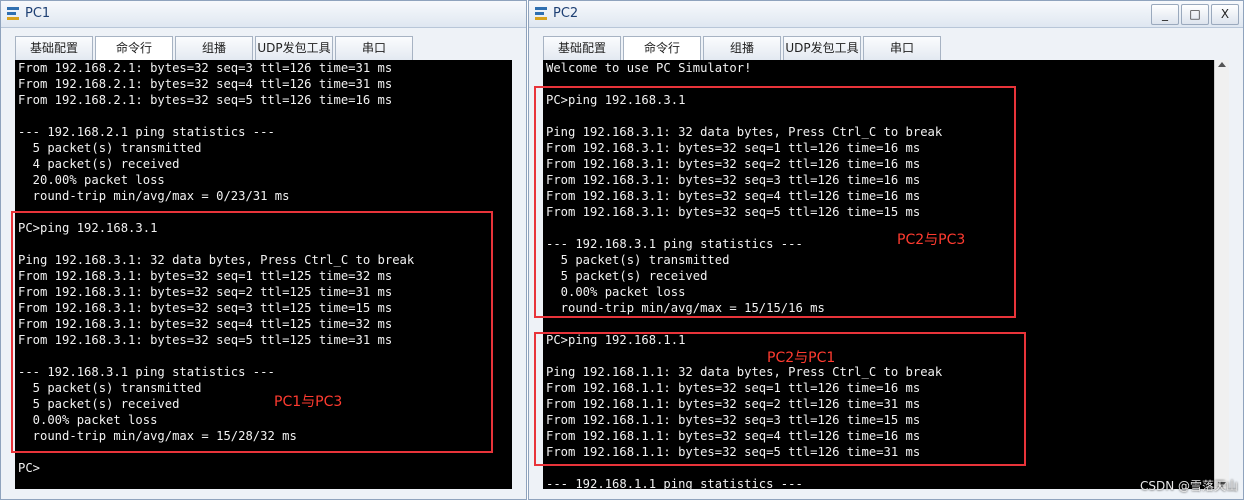 This screenshot has height=500, width=1244. Describe the element at coordinates (308, 402) in the screenshot. I see `pc1-annotation: PC1与PC3` at that location.